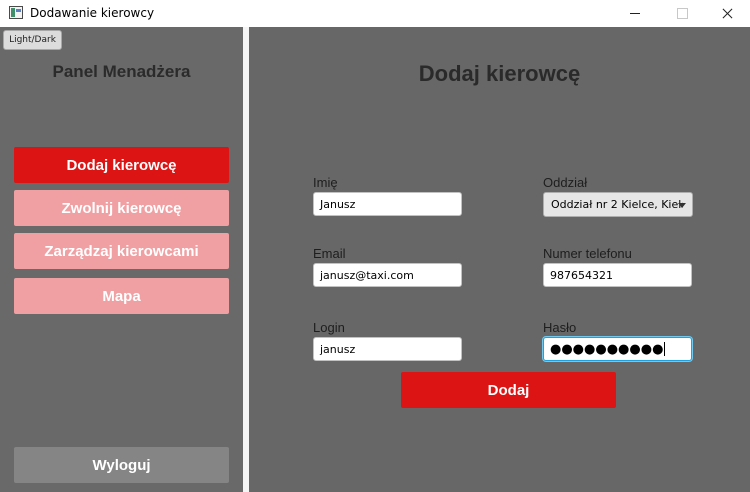 This screenshot has height=492, width=750. I want to click on password-input: ●●●●●●●●●●, so click(617, 349).